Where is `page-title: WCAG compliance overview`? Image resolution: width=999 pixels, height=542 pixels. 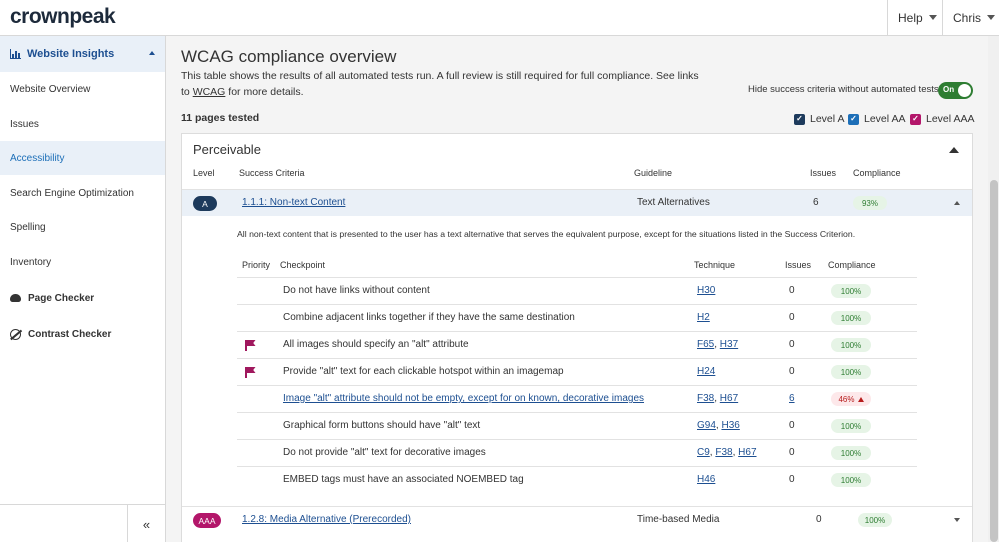 page-title: WCAG compliance overview is located at coordinates (289, 56).